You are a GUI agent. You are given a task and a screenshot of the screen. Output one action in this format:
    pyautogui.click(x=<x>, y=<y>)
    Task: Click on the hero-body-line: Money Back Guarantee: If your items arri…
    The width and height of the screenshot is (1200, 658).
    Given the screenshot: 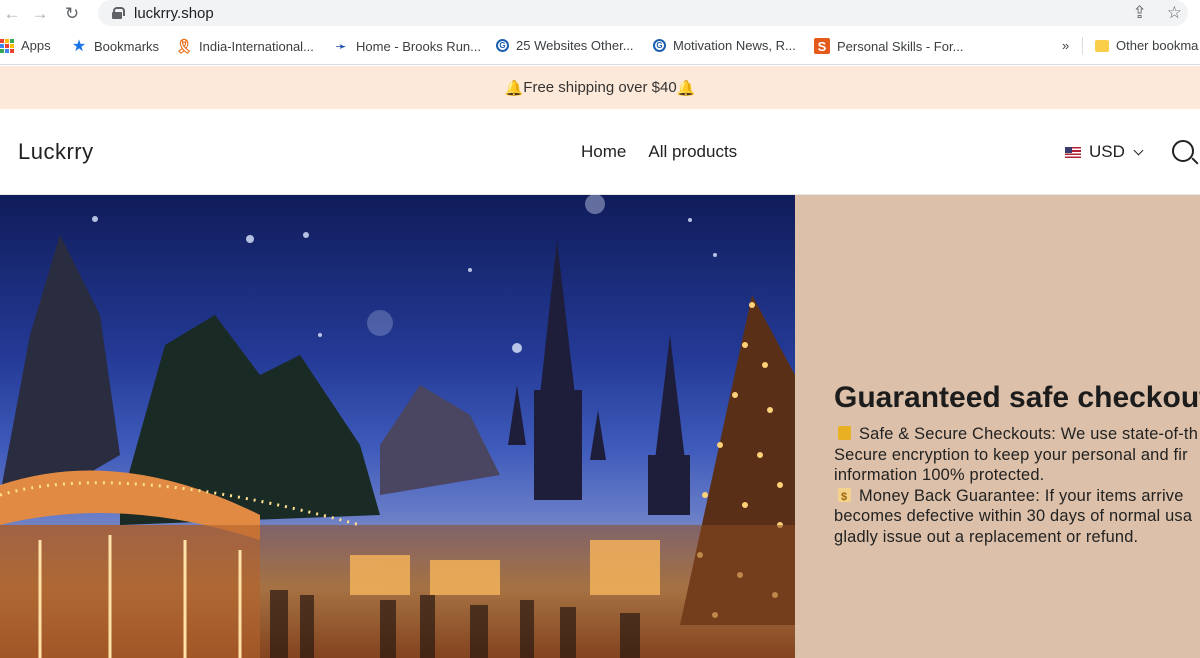 What is the action you would take?
    pyautogui.click(x=1017, y=496)
    